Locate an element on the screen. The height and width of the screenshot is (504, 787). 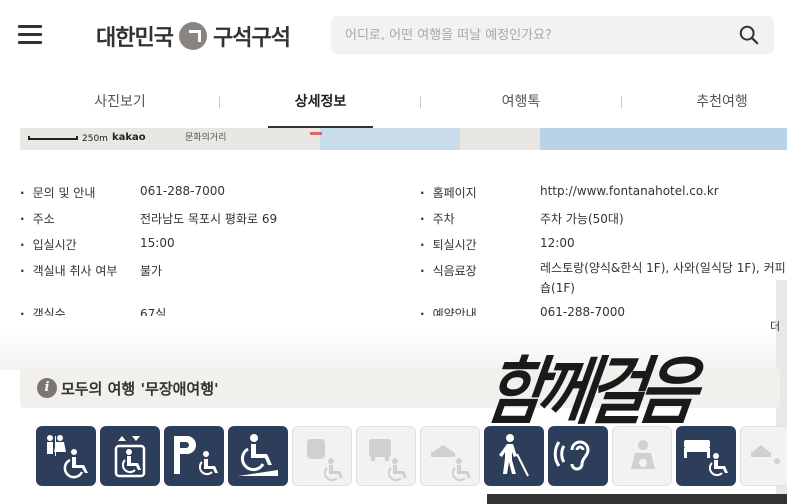
map-place-label: 문화의거리 is located at coordinates (206, 138).